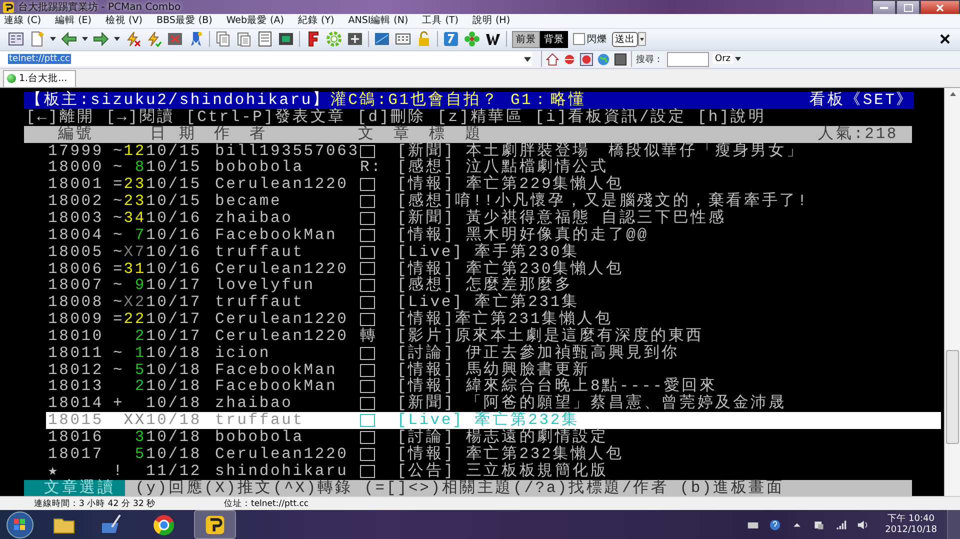 This screenshot has height=539, width=960. What do you see at coordinates (493, 336) in the screenshot?
I see `article-row: 18010 2 10/17 Cerulean1220 轉 [影片]原來本土劇是這麼有深度的東西` at bounding box center [493, 336].